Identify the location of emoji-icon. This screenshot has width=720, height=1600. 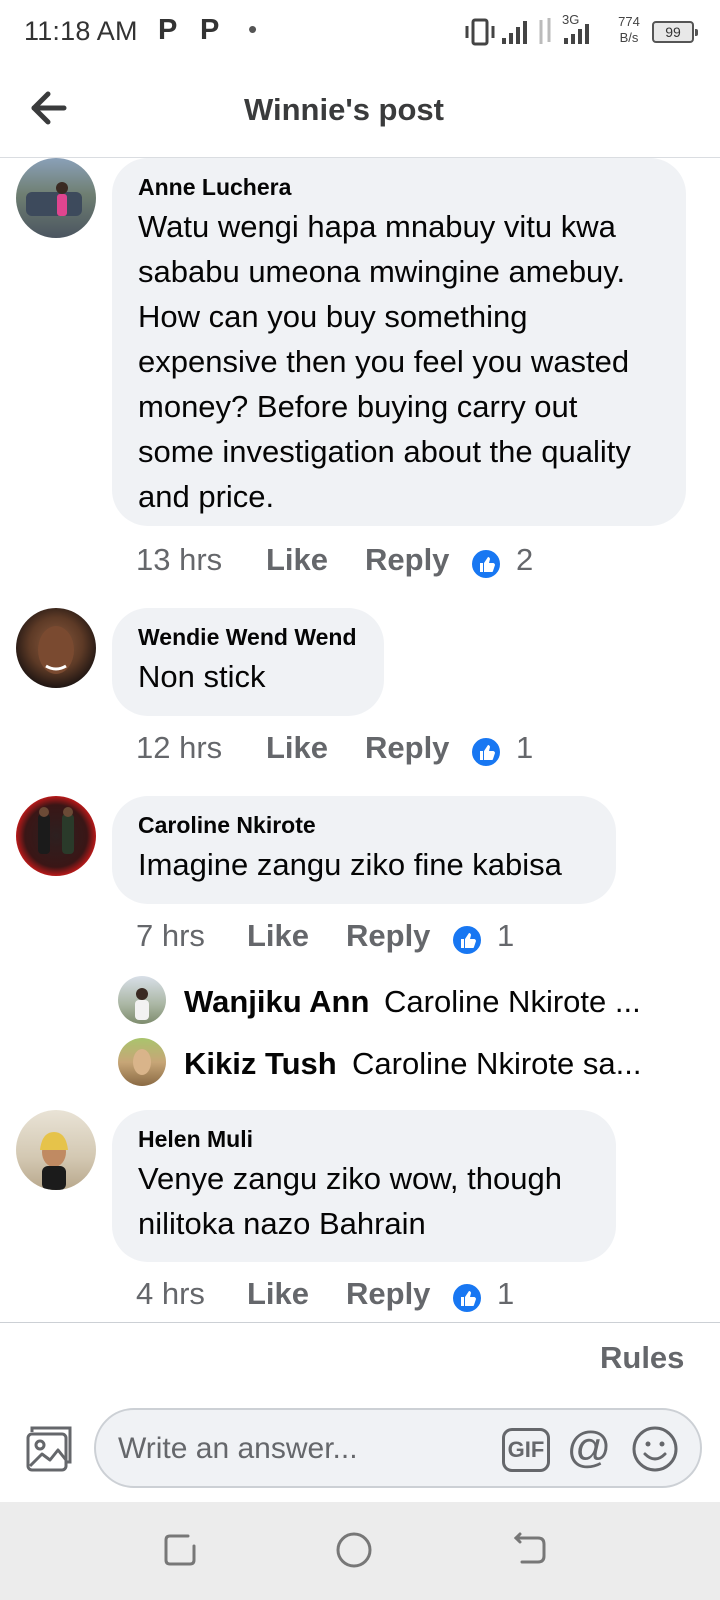
(655, 1449).